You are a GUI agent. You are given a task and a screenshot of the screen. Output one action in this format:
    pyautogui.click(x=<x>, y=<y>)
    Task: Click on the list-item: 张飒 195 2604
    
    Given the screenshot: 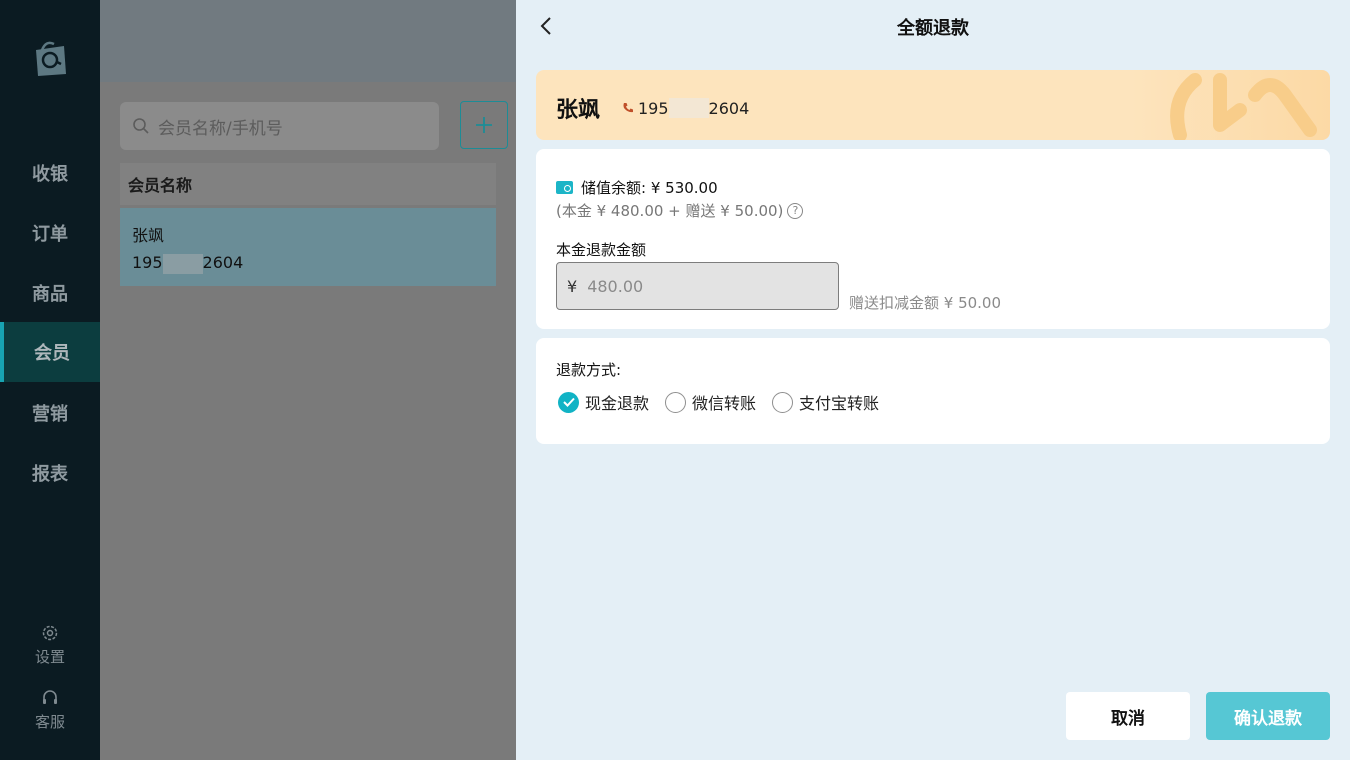 What is the action you would take?
    pyautogui.click(x=308, y=247)
    